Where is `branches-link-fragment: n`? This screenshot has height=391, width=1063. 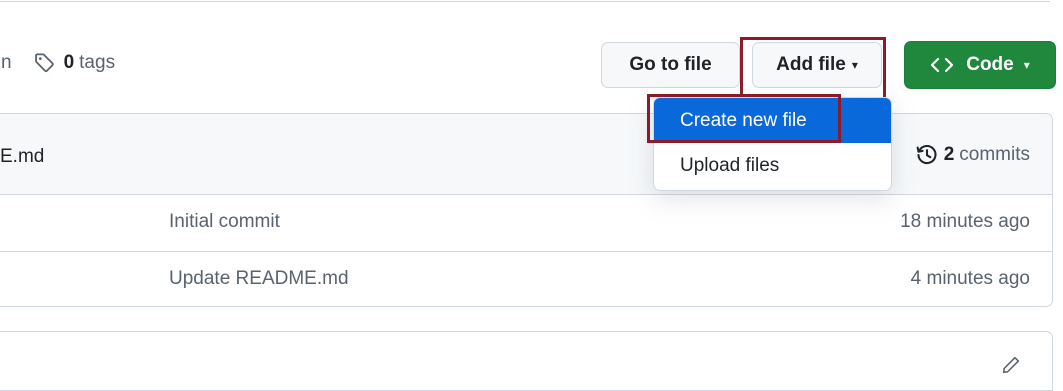 branches-link-fragment: n is located at coordinates (6, 63).